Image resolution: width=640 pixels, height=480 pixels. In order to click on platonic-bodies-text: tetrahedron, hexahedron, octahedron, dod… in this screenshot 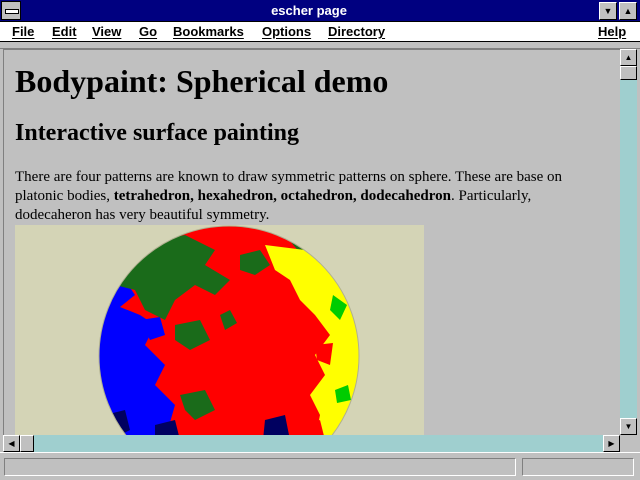, I will do `click(282, 196)`.